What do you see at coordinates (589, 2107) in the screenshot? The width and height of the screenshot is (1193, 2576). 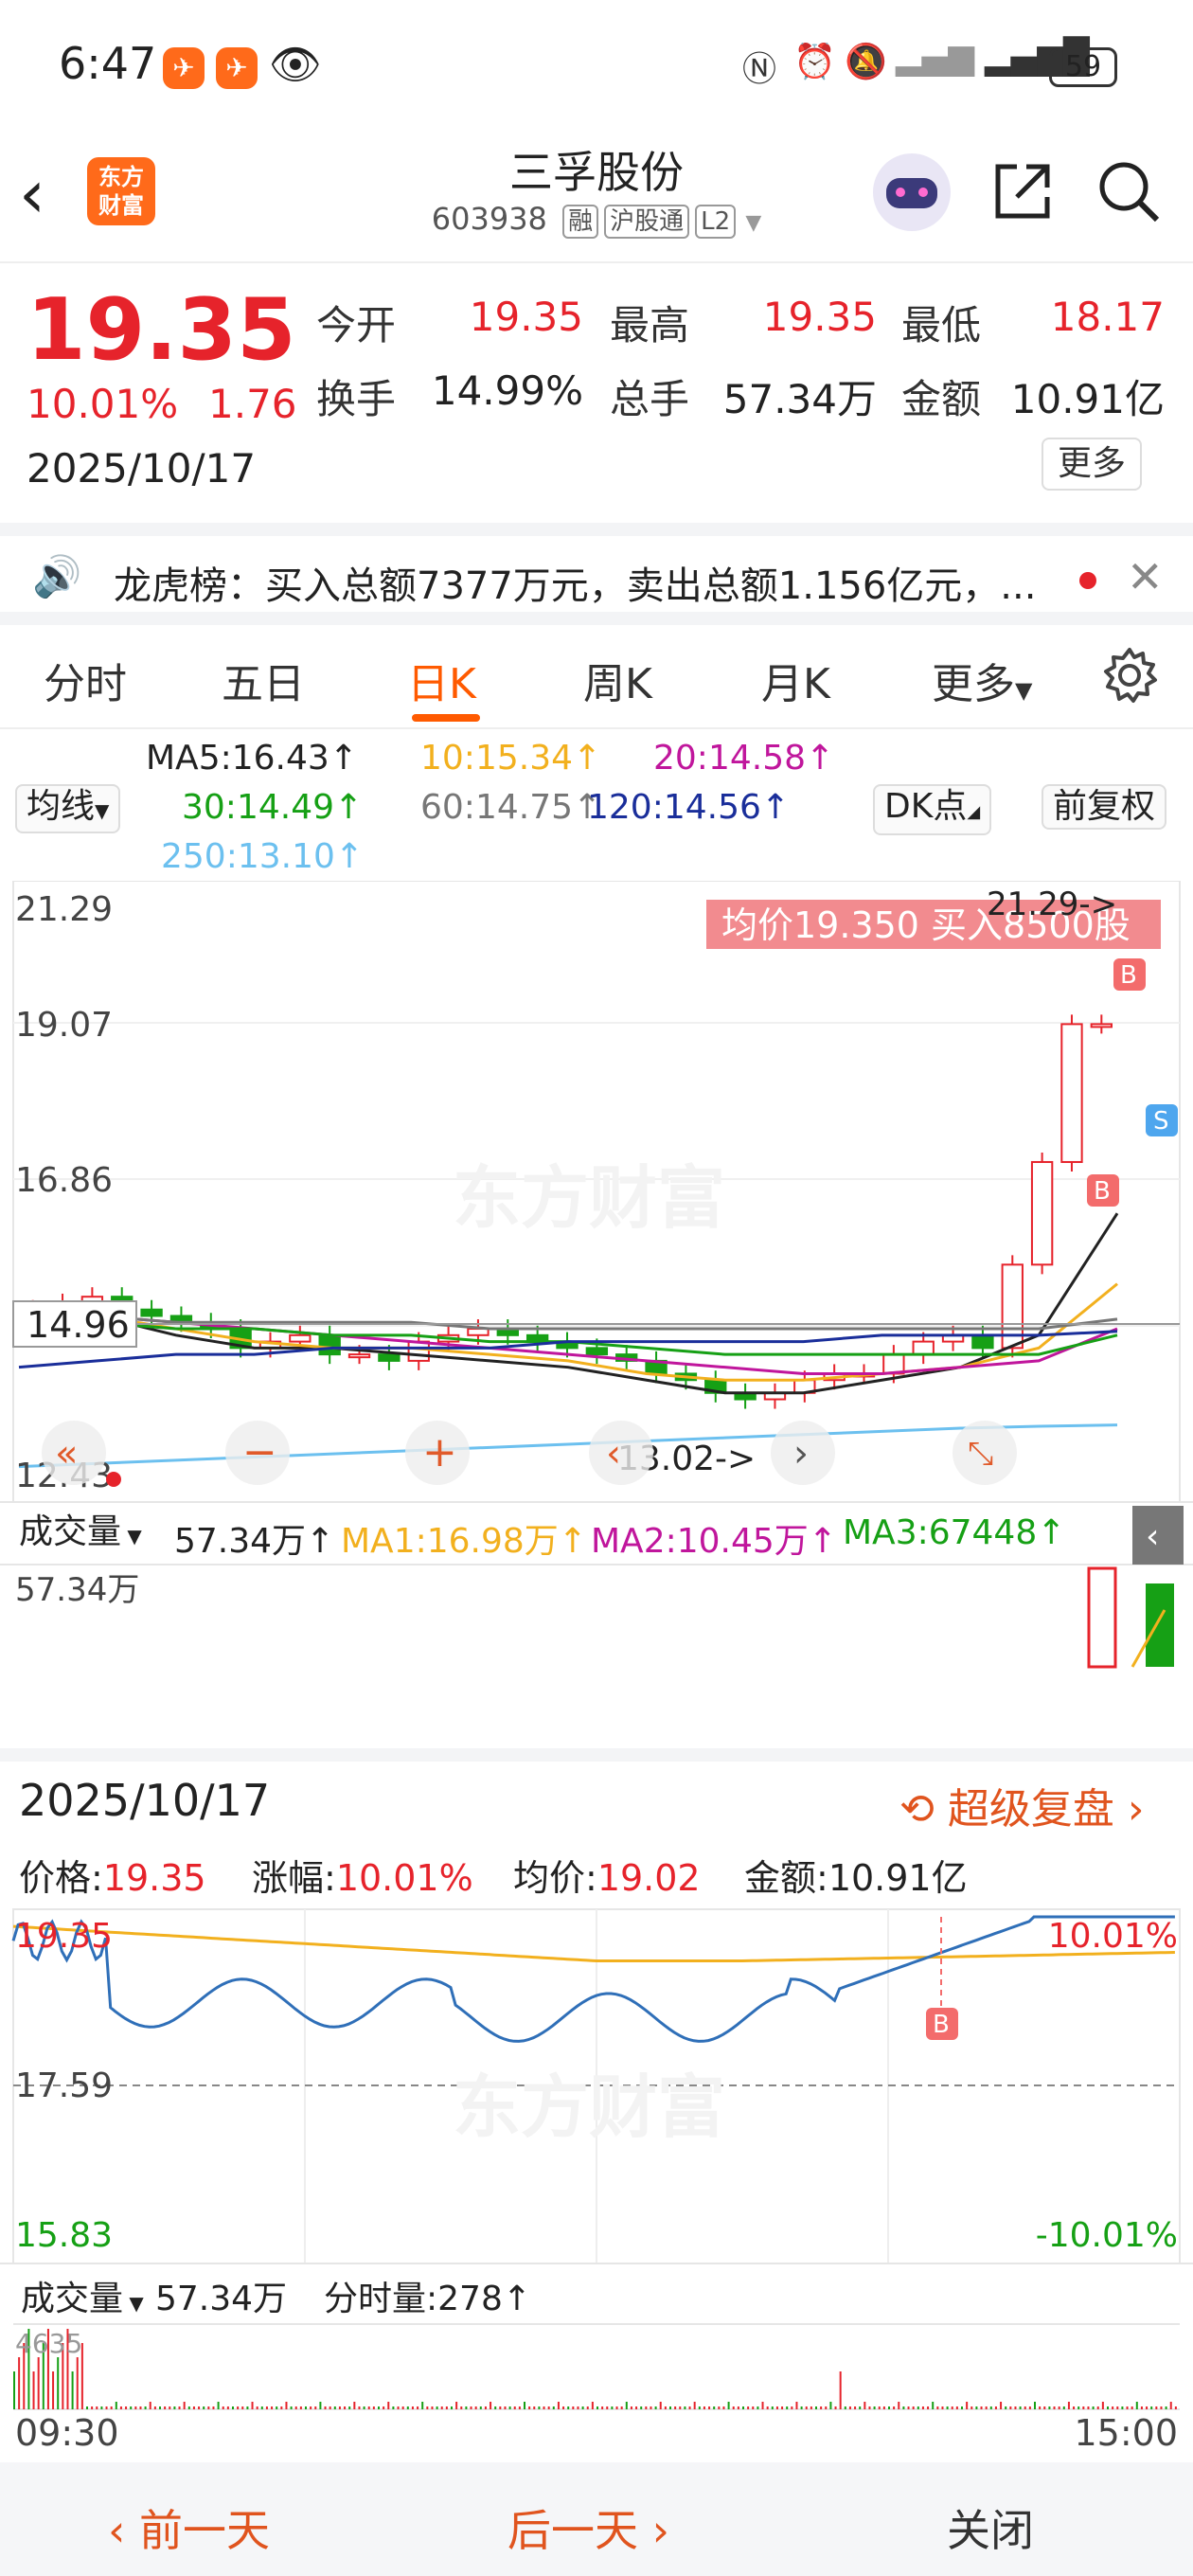 I see `watermark: 东方财富` at bounding box center [589, 2107].